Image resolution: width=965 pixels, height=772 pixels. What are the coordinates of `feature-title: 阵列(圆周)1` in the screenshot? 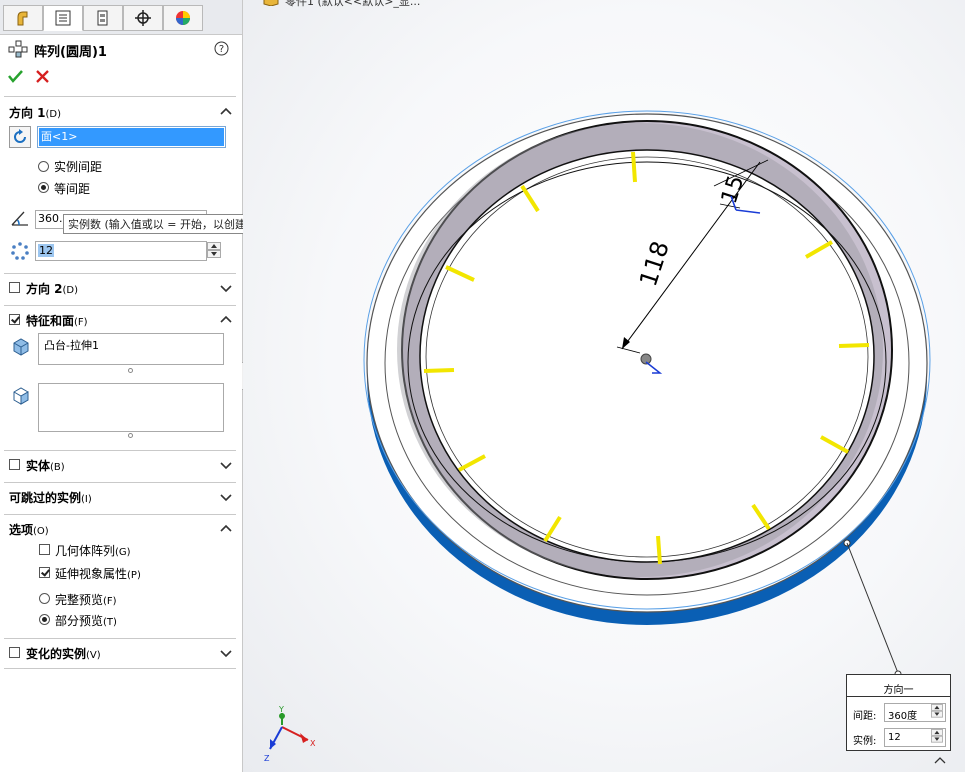 It's located at (70, 52).